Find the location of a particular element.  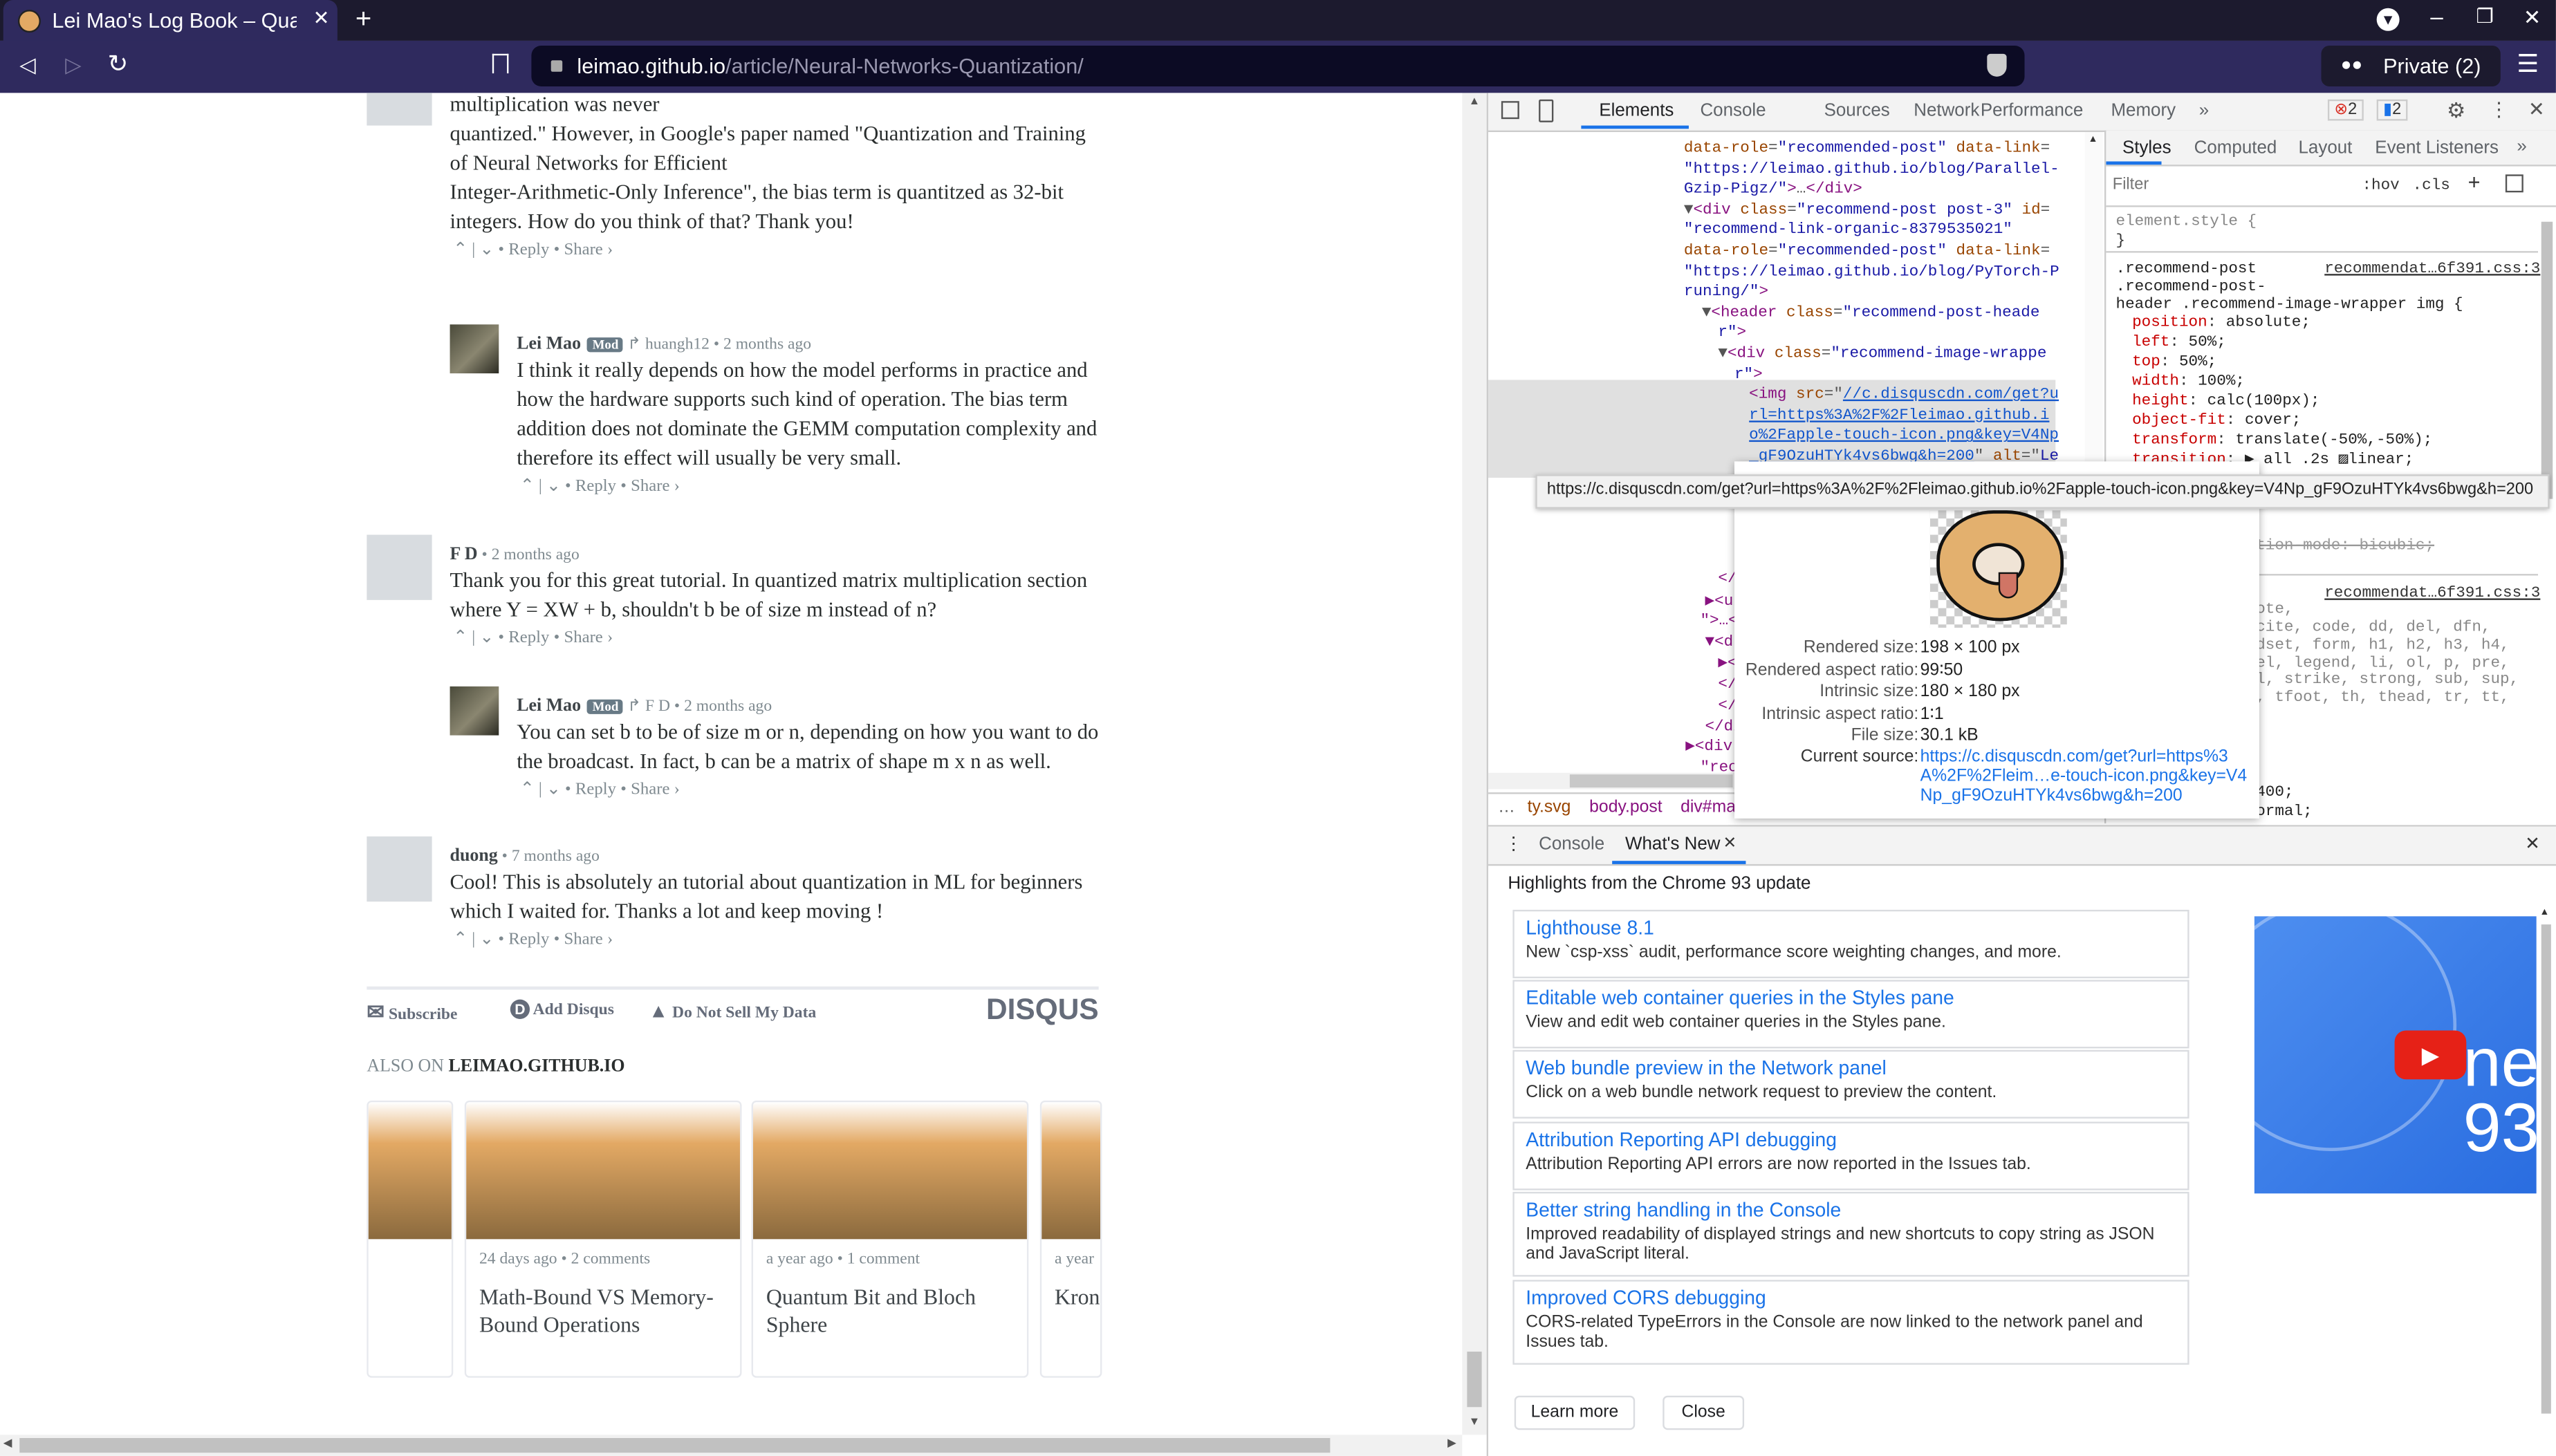

style-declaration: l, strike, strong, sub, sup, is located at coordinates (2388, 679).